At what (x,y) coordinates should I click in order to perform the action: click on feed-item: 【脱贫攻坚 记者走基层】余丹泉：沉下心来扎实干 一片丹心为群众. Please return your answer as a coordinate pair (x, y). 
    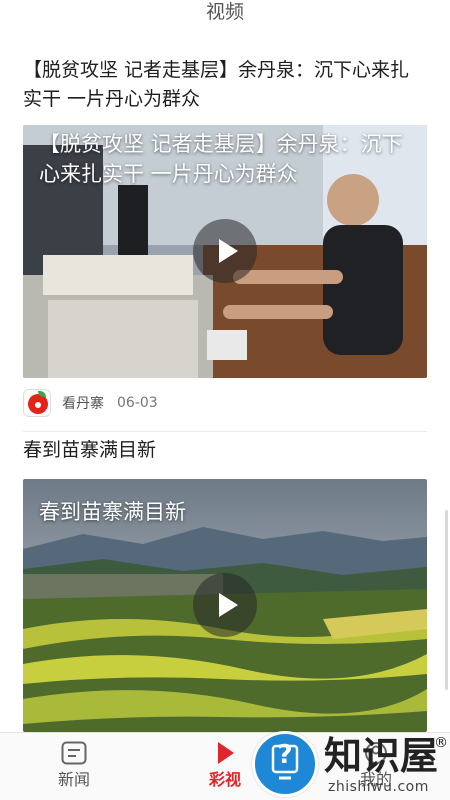
    Looking at the image, I should click on (225, 85).